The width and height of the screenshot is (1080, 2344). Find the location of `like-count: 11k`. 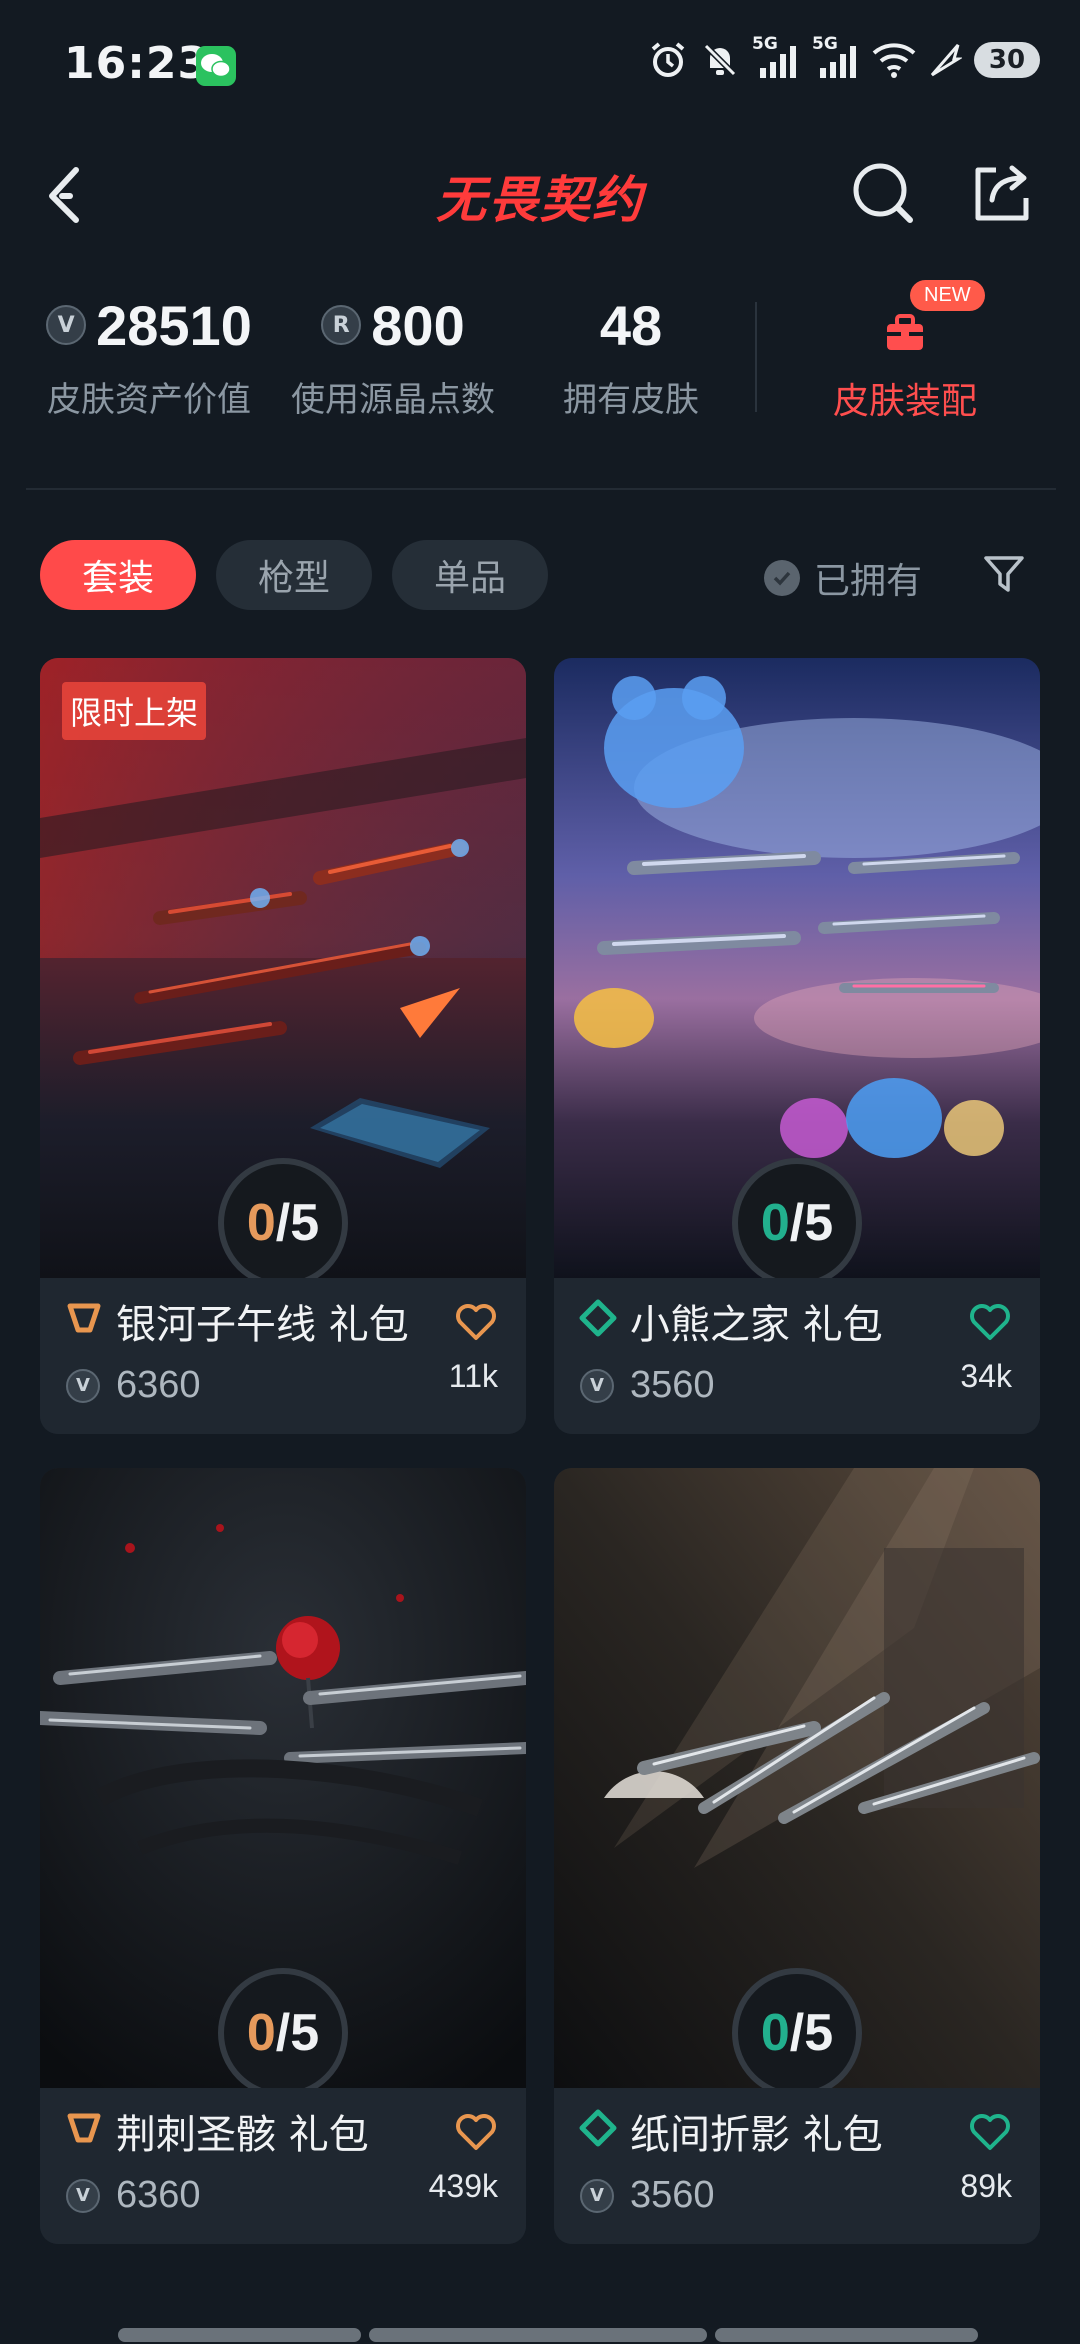

like-count: 11k is located at coordinates (473, 1376).